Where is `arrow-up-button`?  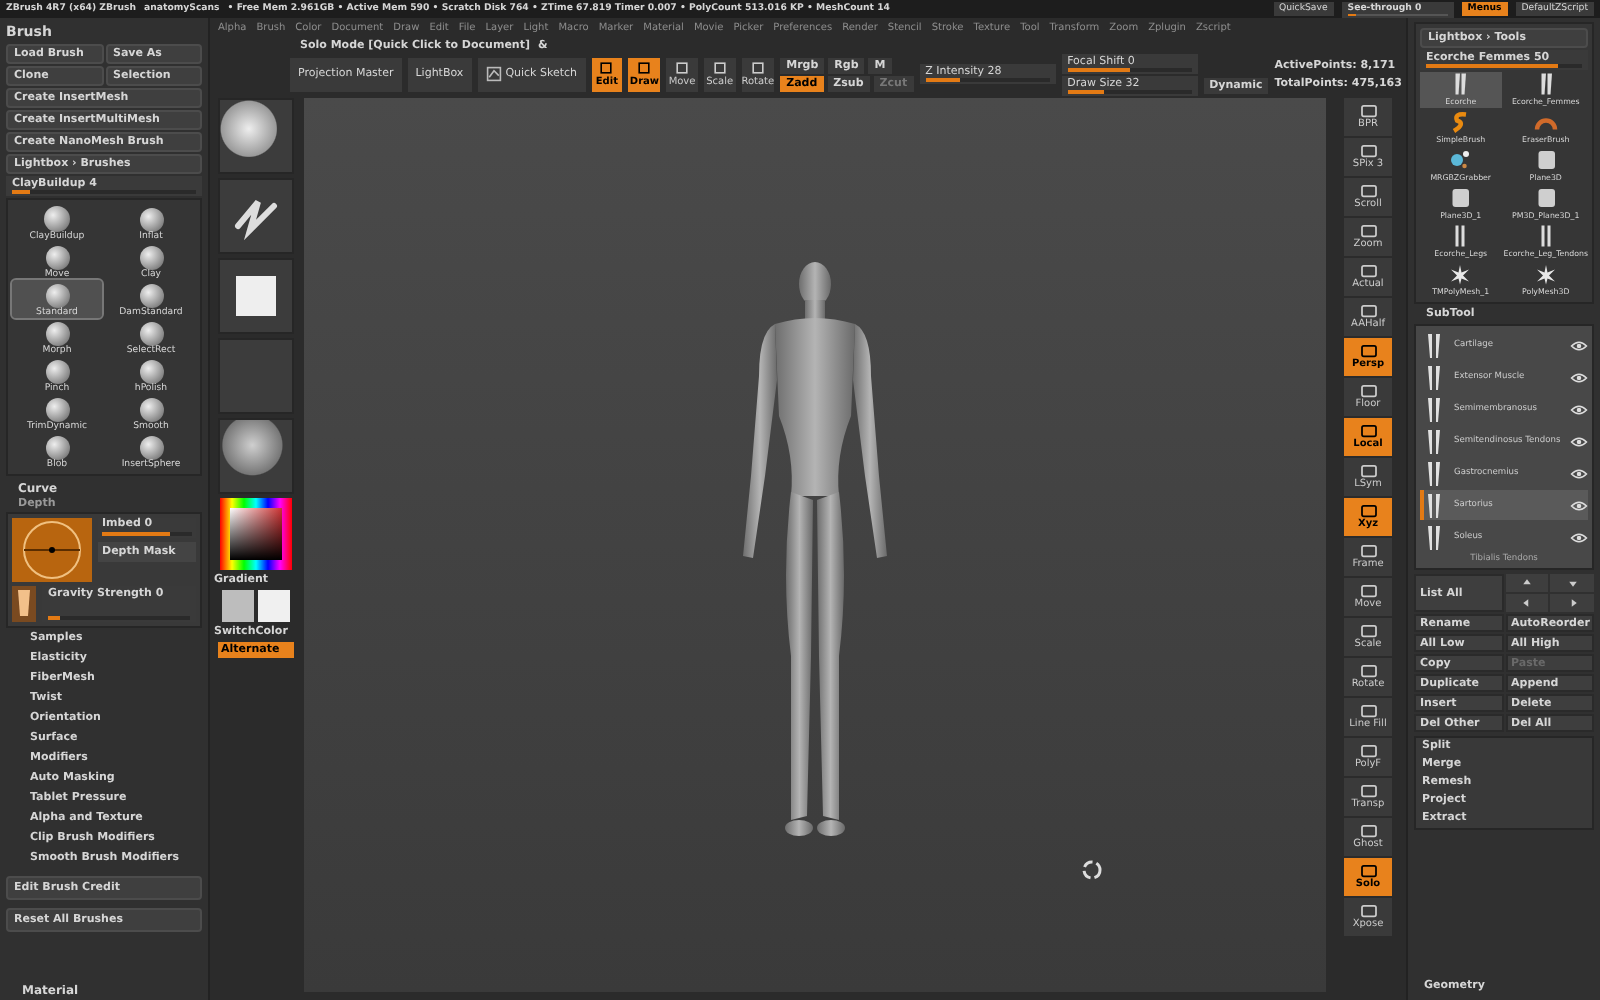 arrow-up-button is located at coordinates (1527, 583).